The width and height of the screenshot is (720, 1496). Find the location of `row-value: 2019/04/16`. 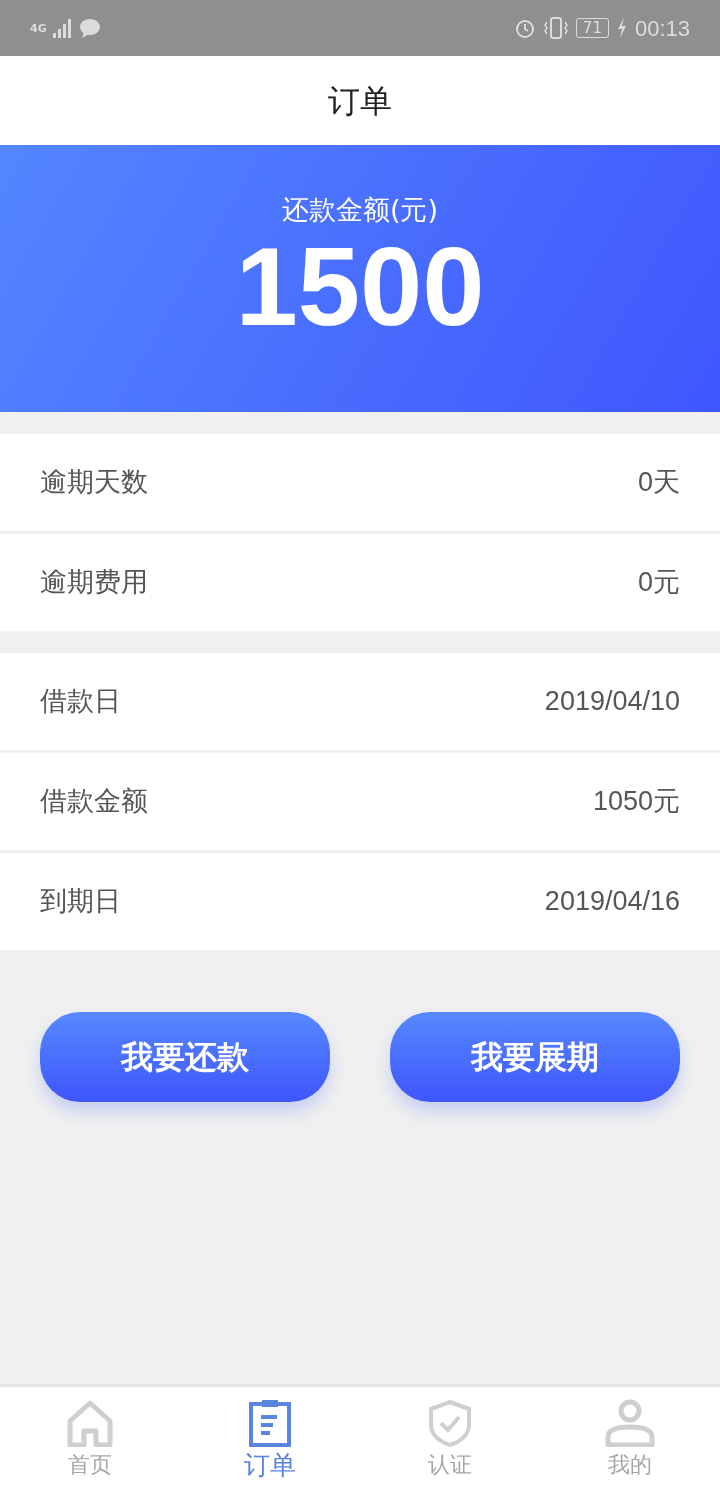

row-value: 2019/04/16 is located at coordinates (612, 902).